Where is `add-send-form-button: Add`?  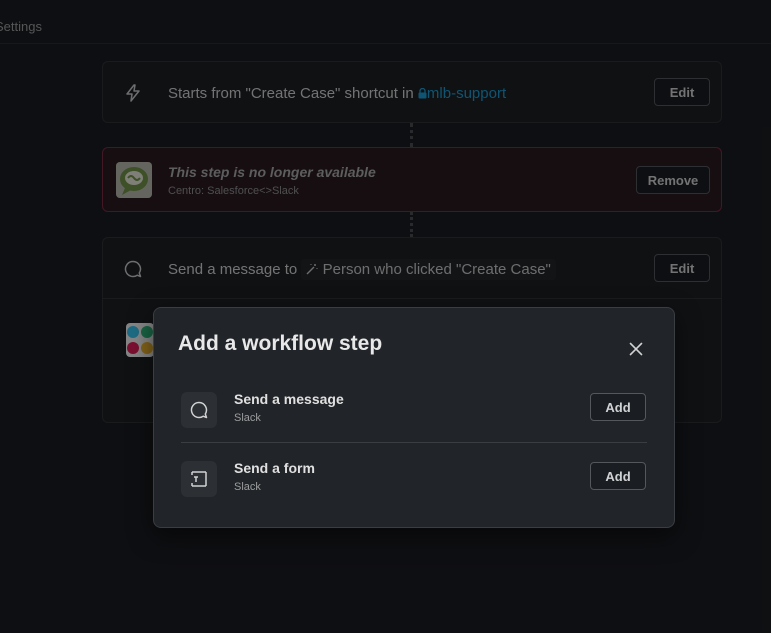
add-send-form-button: Add is located at coordinates (618, 476).